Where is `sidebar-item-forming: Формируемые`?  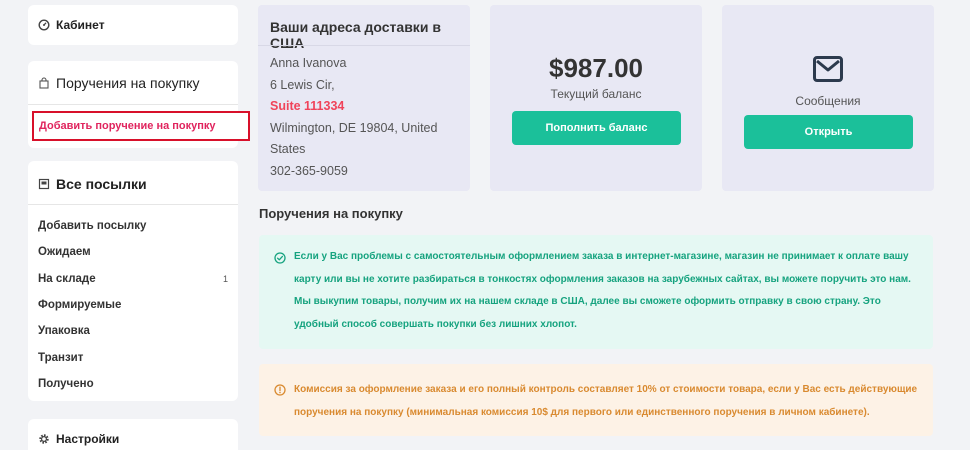 sidebar-item-forming: Формируемые is located at coordinates (133, 305).